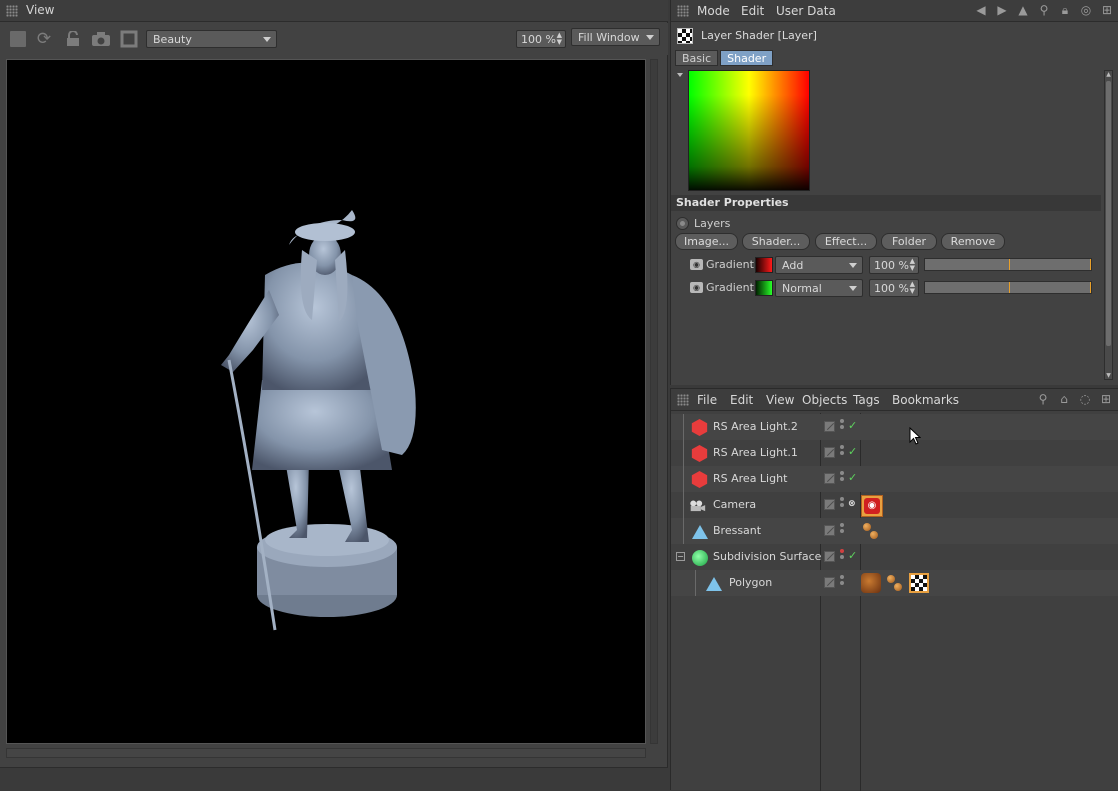  Describe the element at coordinates (101, 39) in the screenshot. I see `snapshot-camera-icon` at that location.